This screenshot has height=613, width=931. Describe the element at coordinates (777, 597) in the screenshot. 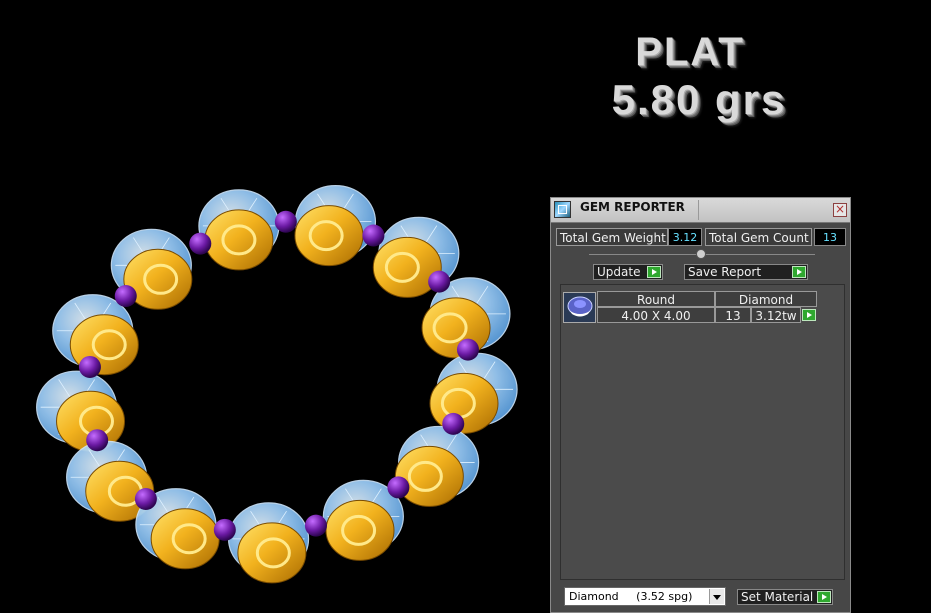

I see `set-material-button-label: Set Material` at that location.